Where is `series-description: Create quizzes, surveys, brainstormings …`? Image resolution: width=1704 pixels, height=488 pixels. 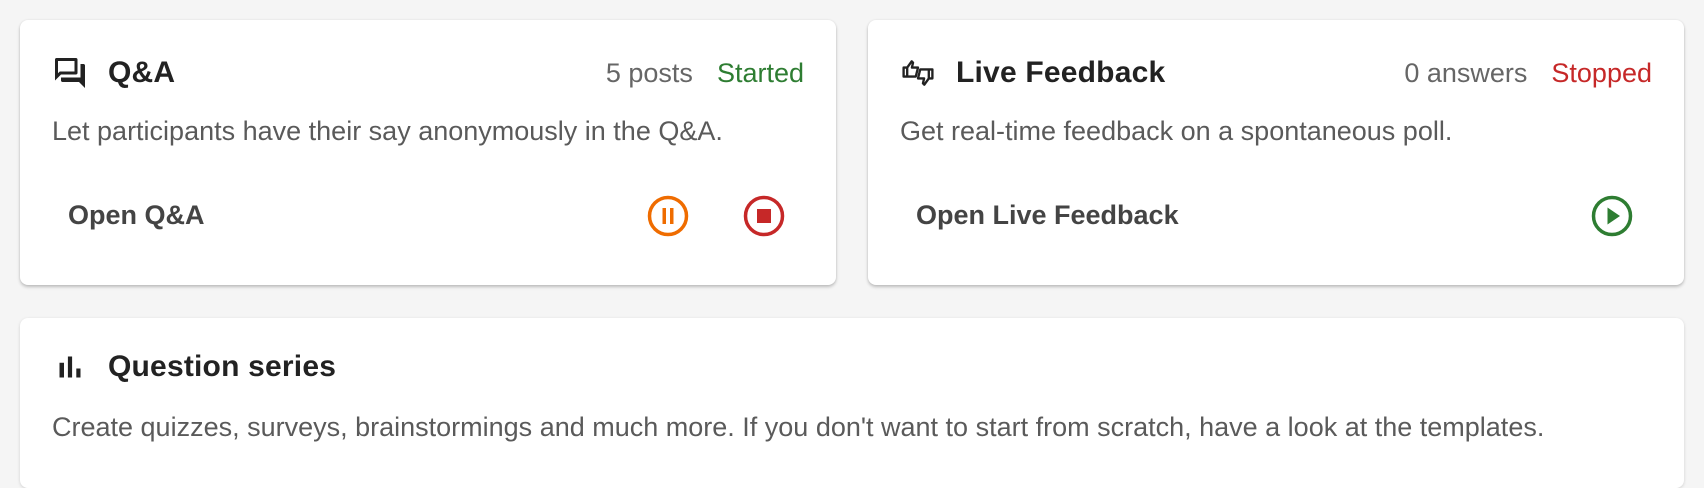 series-description: Create quizzes, surveys, brainstormings … is located at coordinates (798, 427).